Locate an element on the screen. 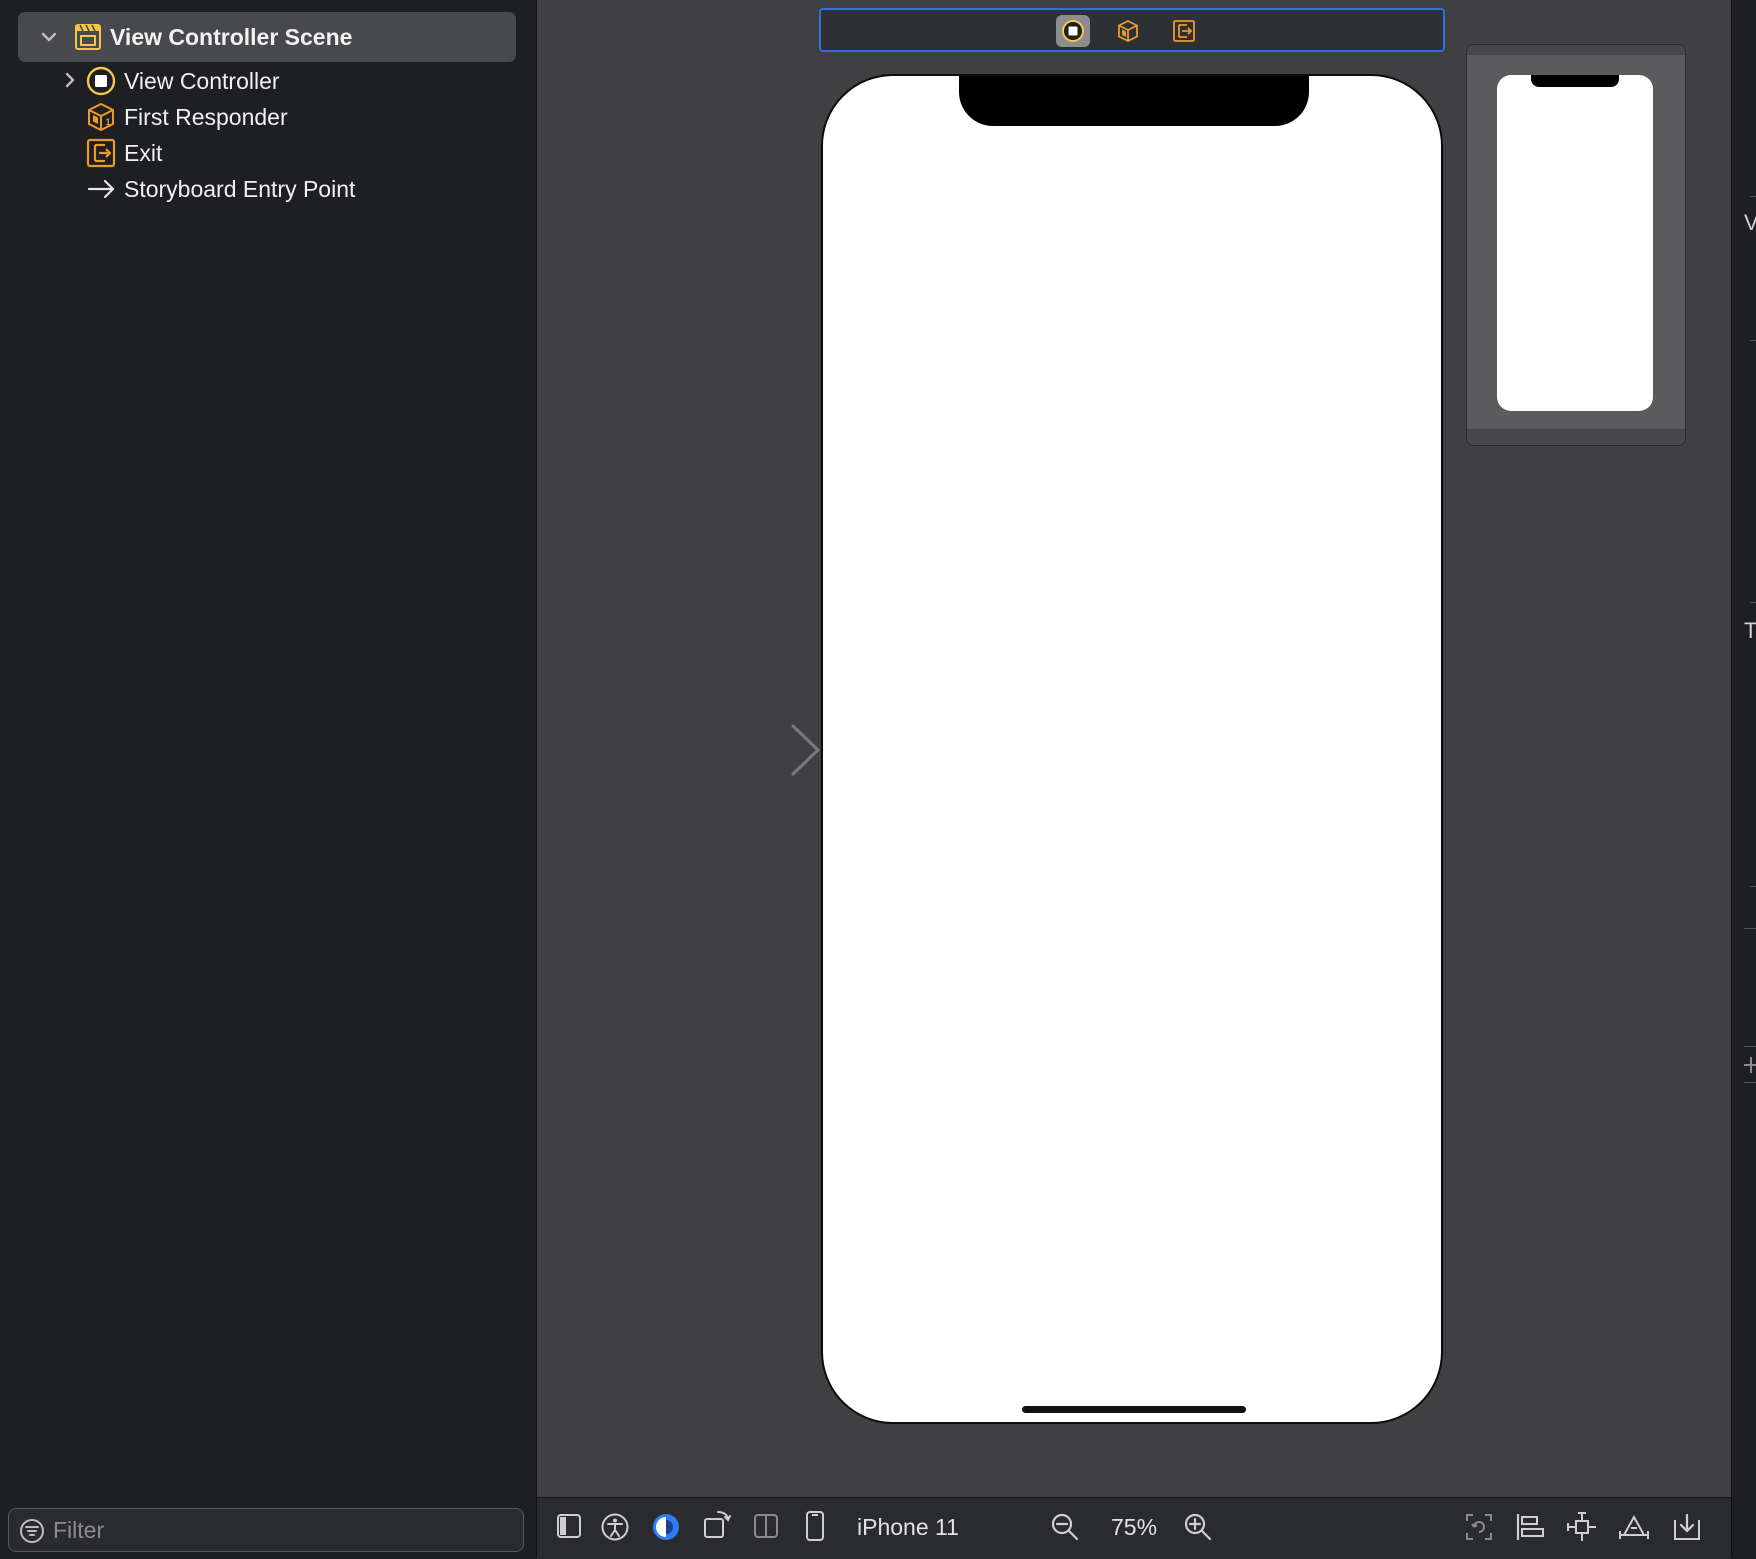 This screenshot has width=1756, height=1559. canvas-bottom-toolbar: iPhone 11 75% is located at coordinates (1134, 1528).